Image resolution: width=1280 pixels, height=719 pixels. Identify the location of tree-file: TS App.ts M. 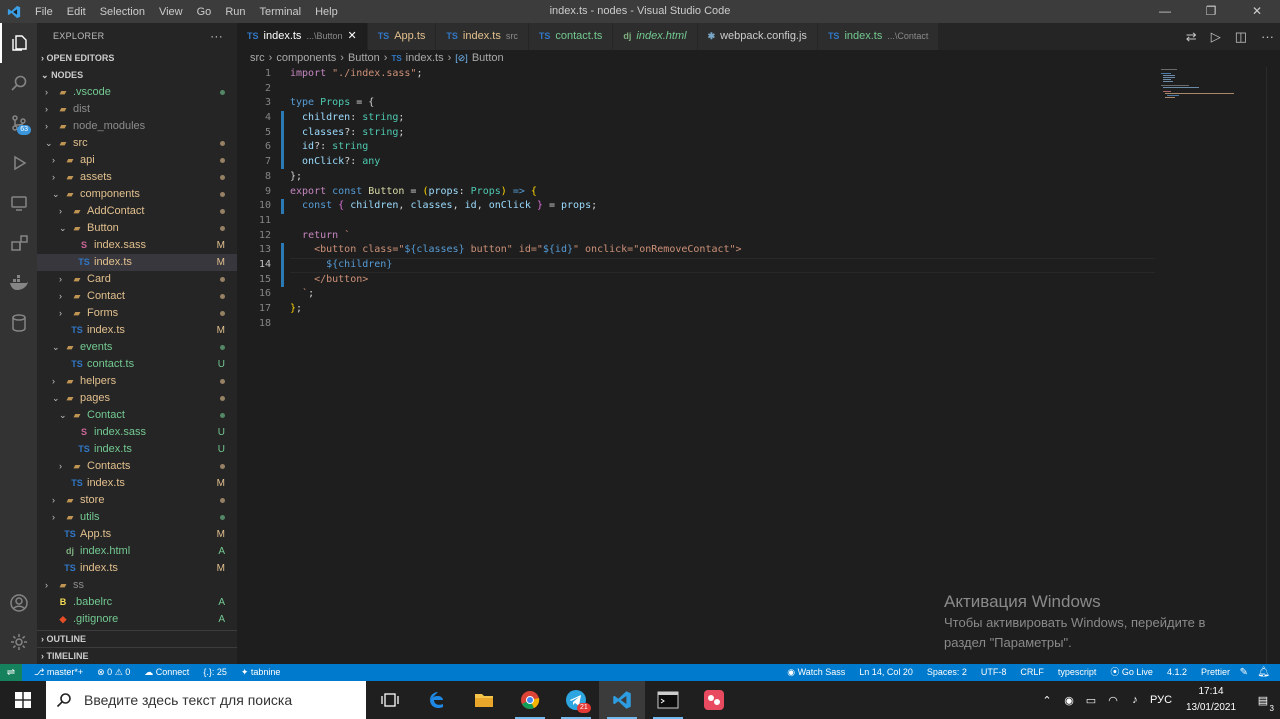
(137, 534).